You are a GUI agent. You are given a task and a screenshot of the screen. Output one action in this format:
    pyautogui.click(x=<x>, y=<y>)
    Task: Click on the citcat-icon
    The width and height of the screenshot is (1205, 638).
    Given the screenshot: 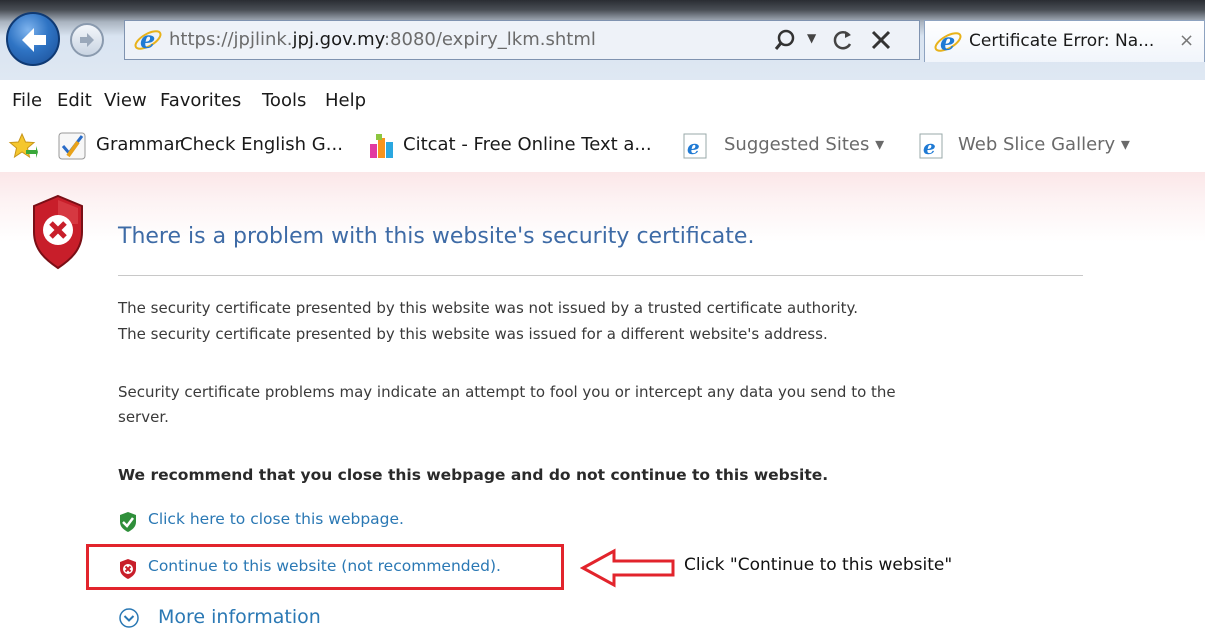 What is the action you would take?
    pyautogui.click(x=381, y=146)
    